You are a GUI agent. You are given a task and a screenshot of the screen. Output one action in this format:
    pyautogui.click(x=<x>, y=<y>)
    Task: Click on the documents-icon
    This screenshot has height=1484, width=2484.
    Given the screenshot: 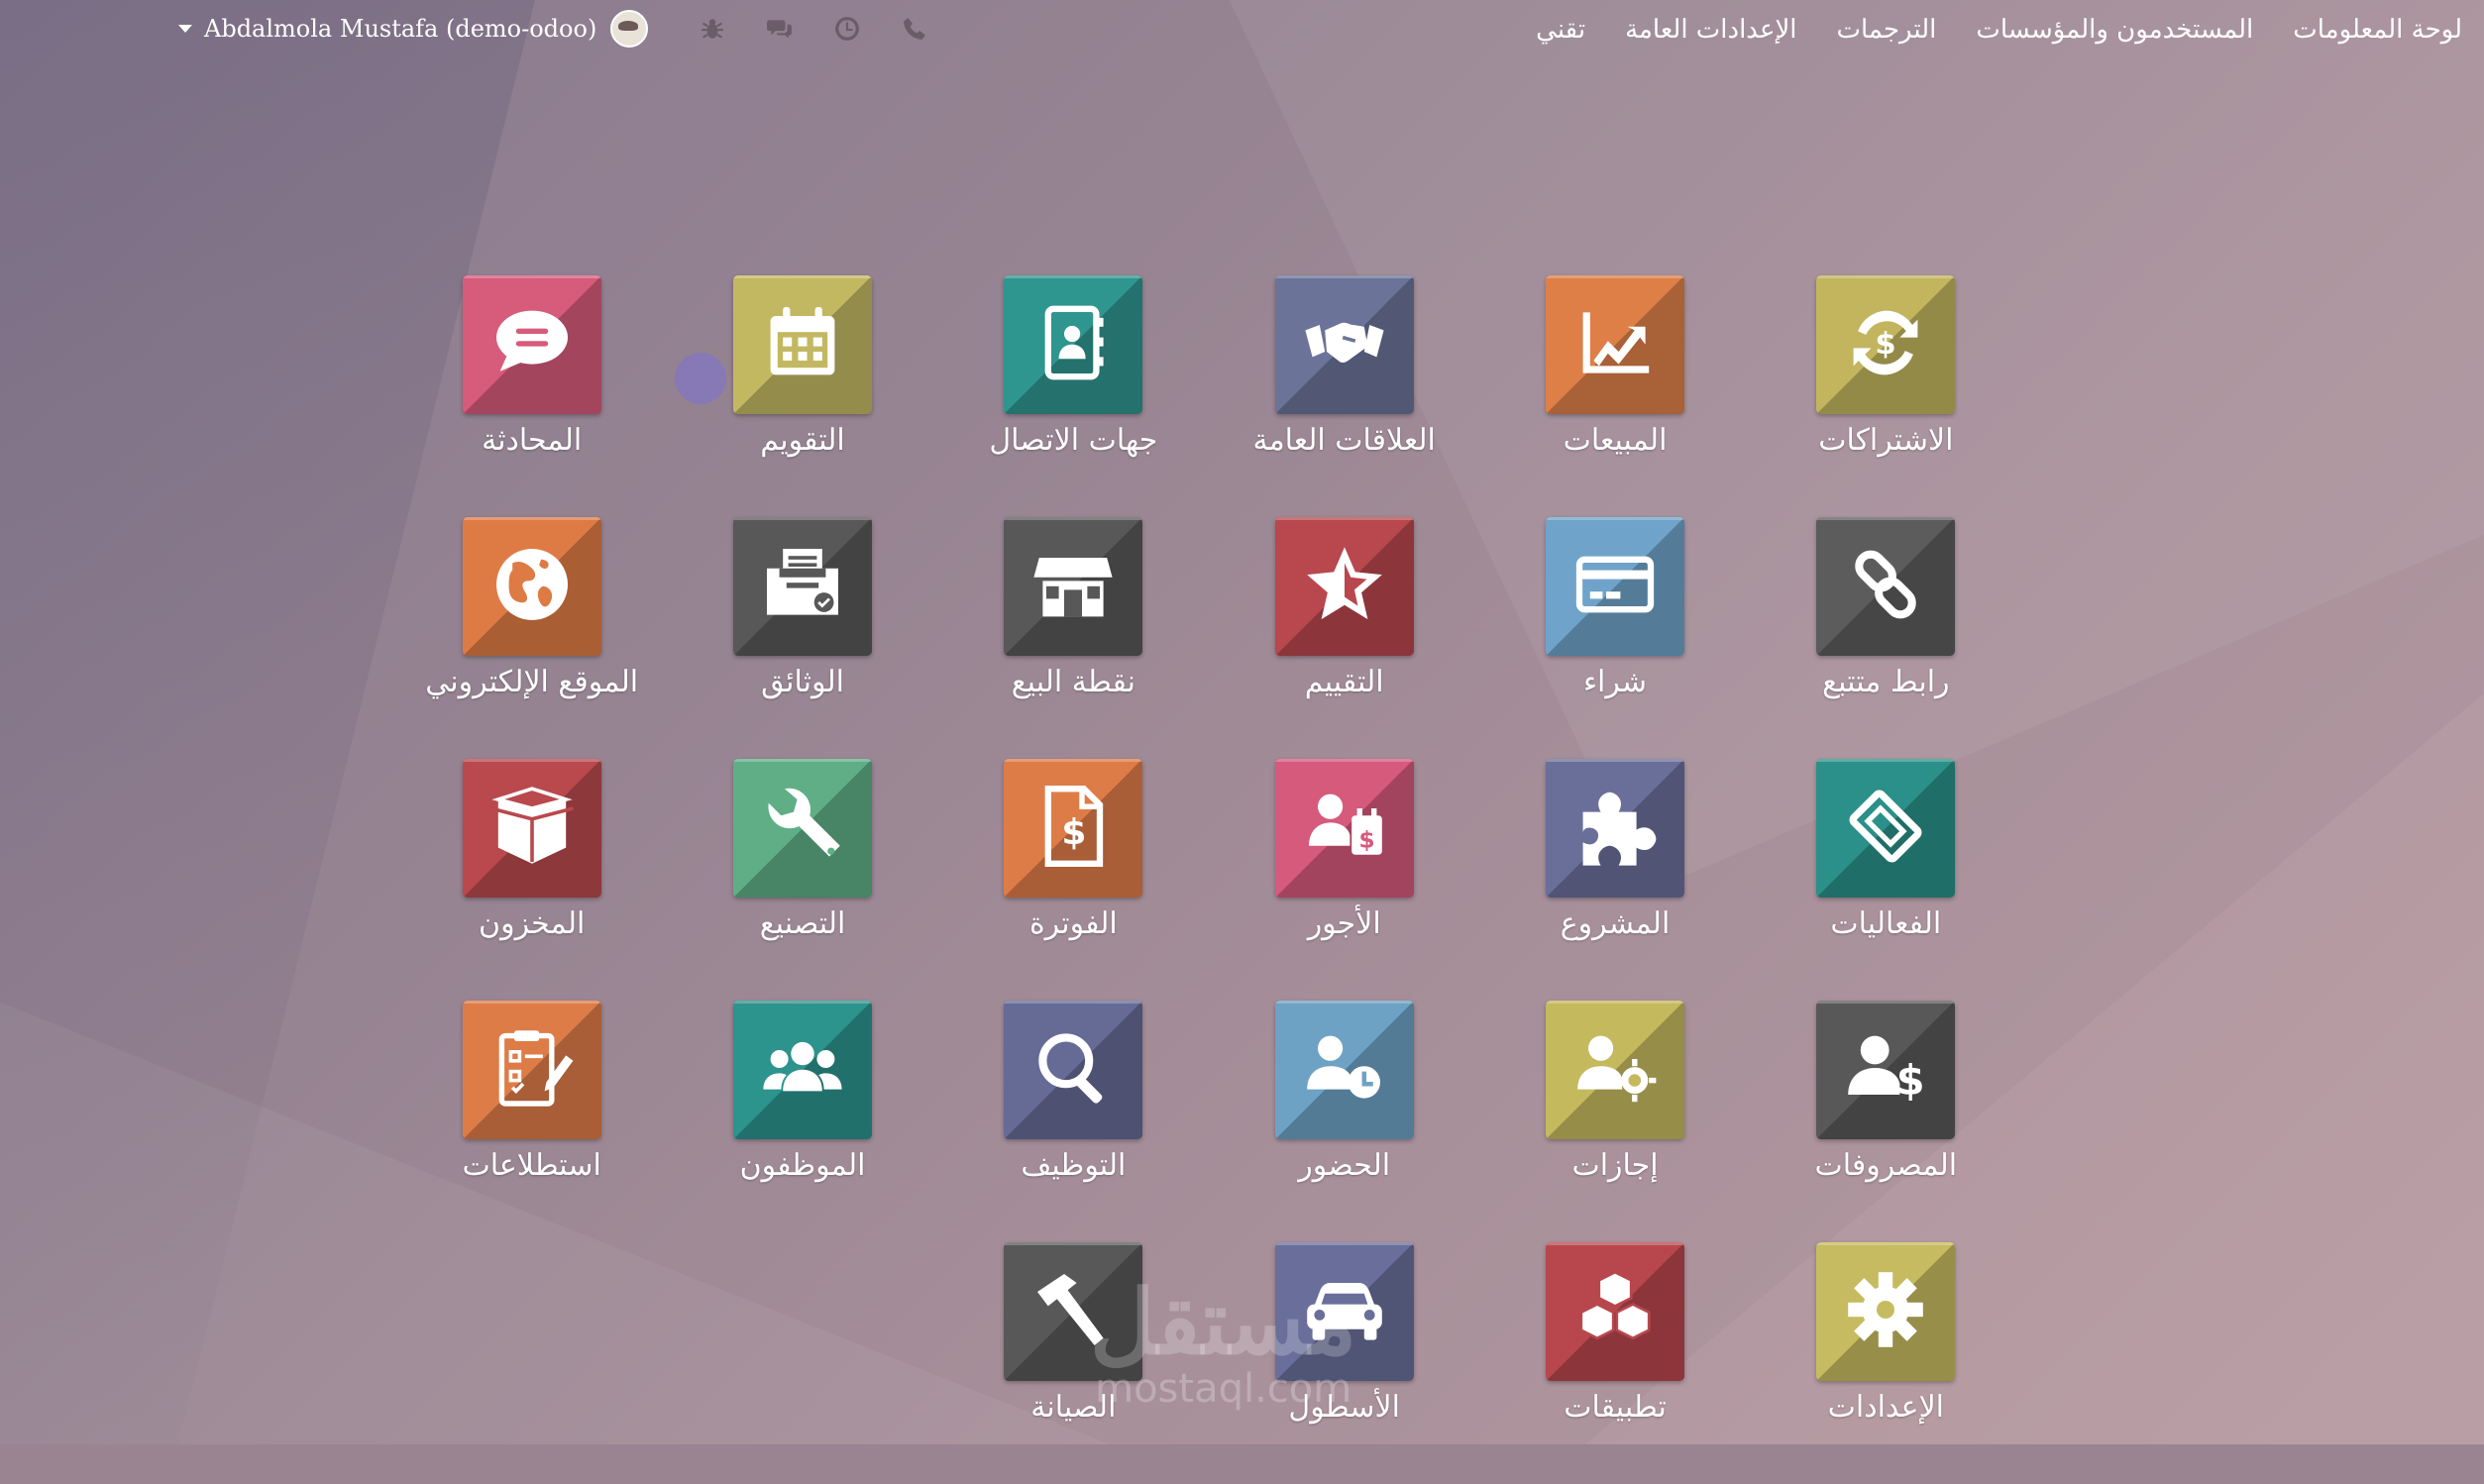 What is the action you would take?
    pyautogui.click(x=802, y=587)
    